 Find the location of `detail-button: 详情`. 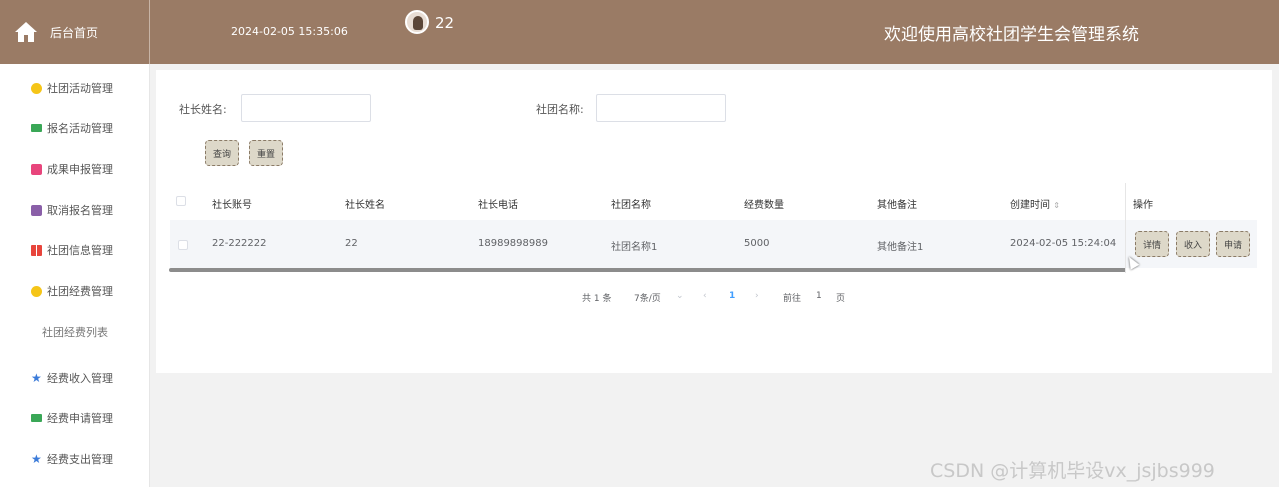

detail-button: 详情 is located at coordinates (1152, 244).